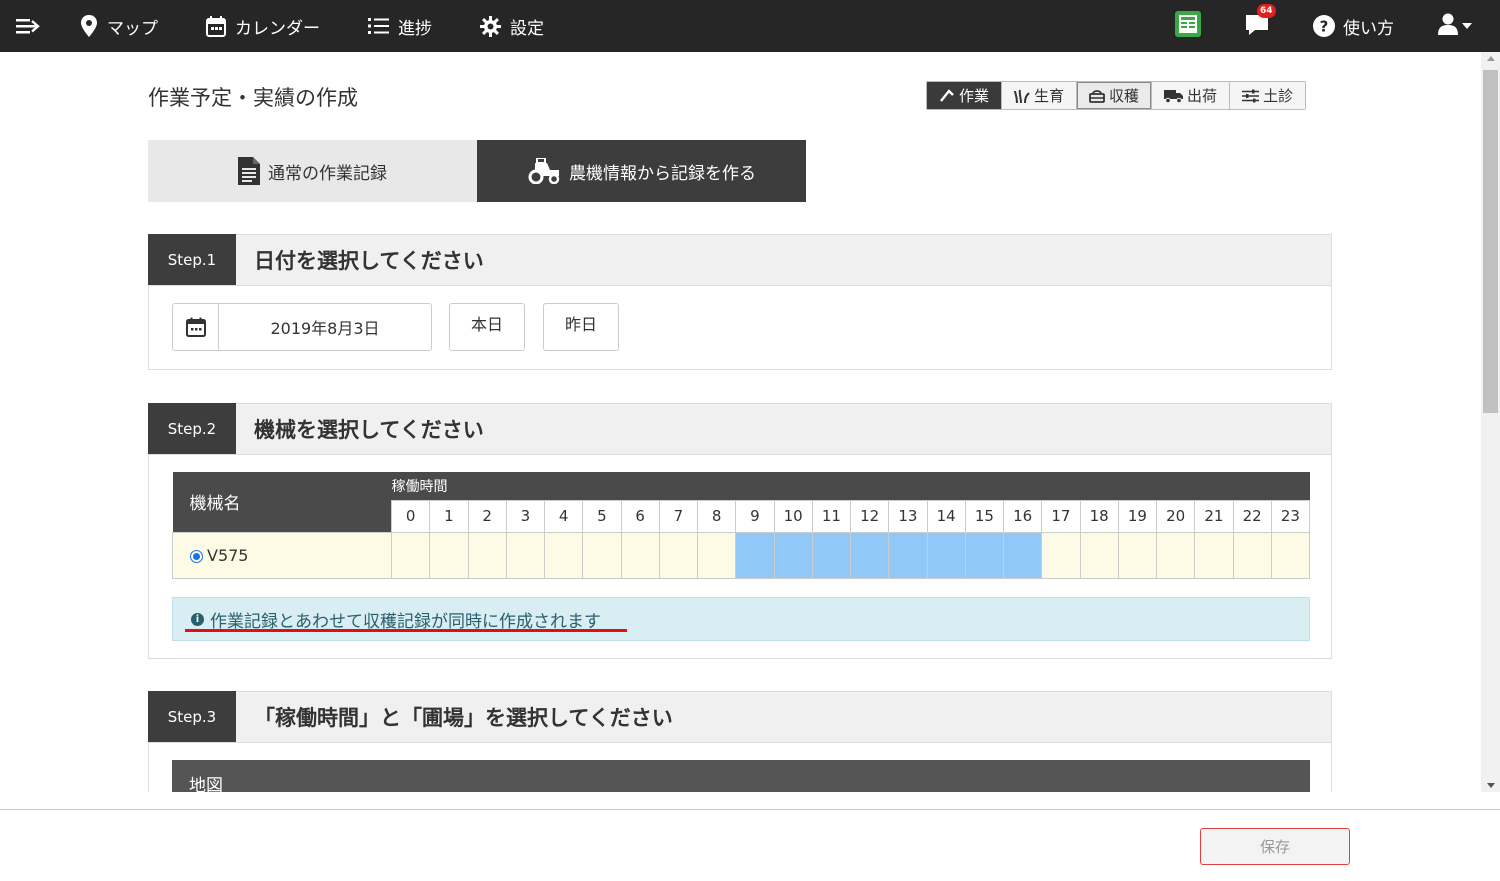  I want to click on scrollbar-thumb, so click(1490, 241).